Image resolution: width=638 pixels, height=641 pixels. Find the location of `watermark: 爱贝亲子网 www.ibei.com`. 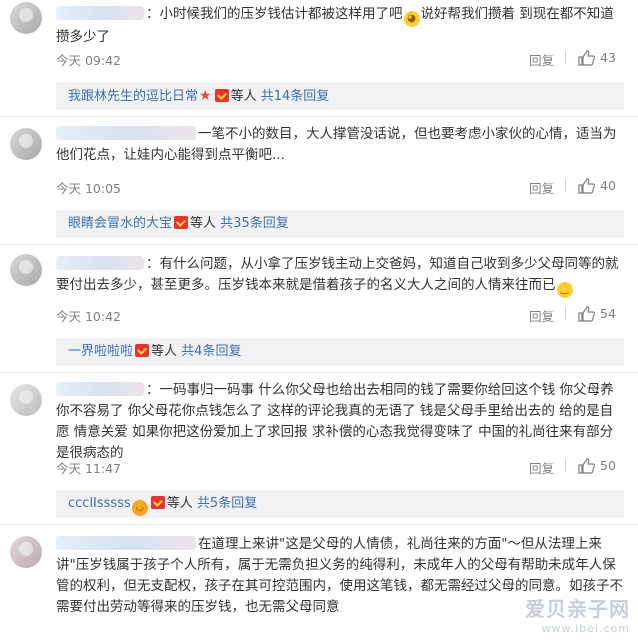

watermark: 爱贝亲子网 www.ibei.com is located at coordinates (577, 614).